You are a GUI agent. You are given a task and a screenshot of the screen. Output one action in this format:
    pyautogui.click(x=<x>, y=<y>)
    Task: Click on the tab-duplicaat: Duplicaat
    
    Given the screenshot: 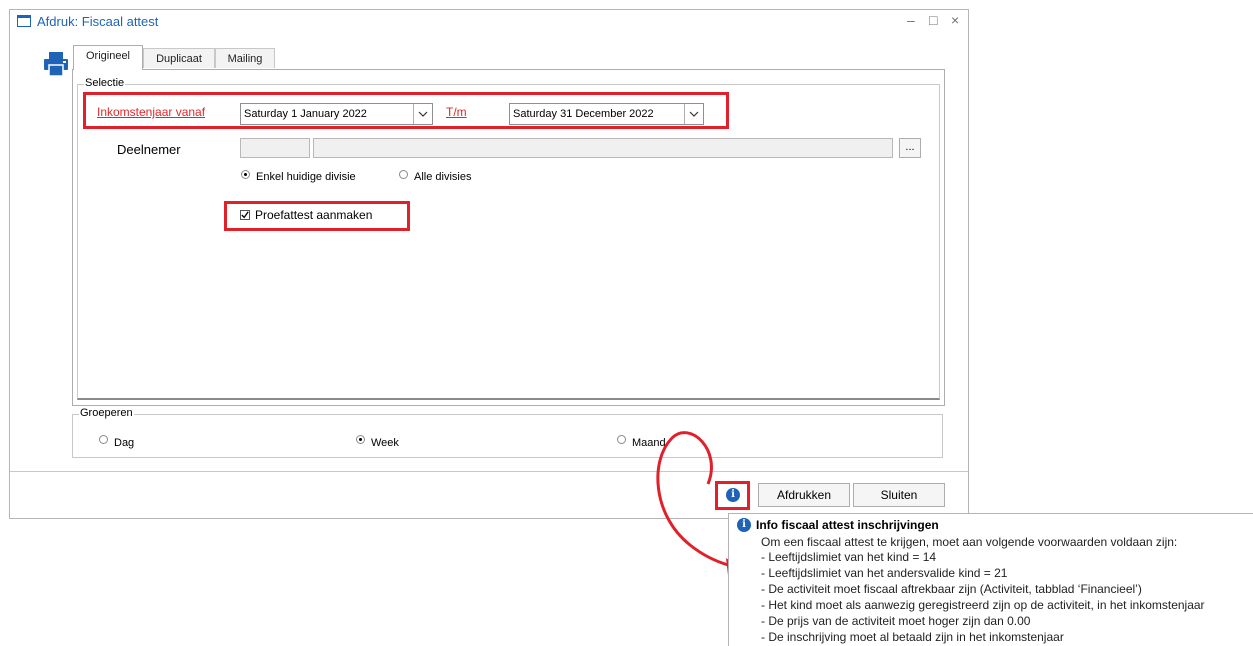 What is the action you would take?
    pyautogui.click(x=179, y=58)
    